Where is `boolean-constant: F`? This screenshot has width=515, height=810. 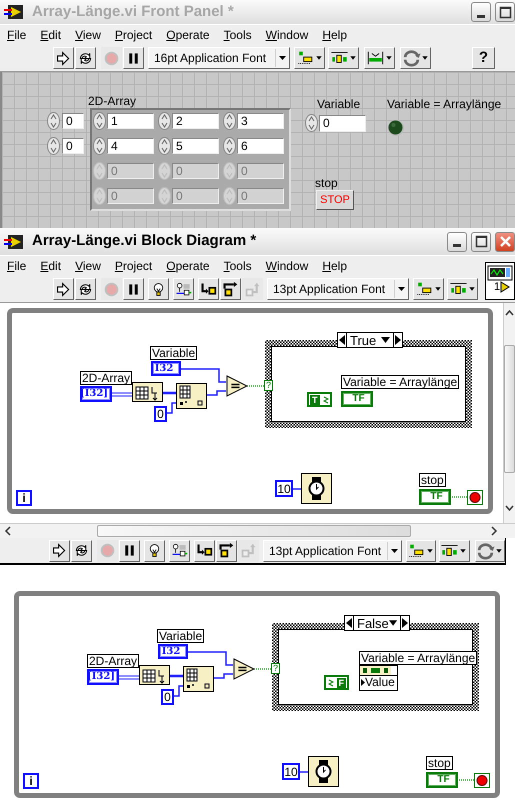
boolean-constant: F is located at coordinates (336, 682).